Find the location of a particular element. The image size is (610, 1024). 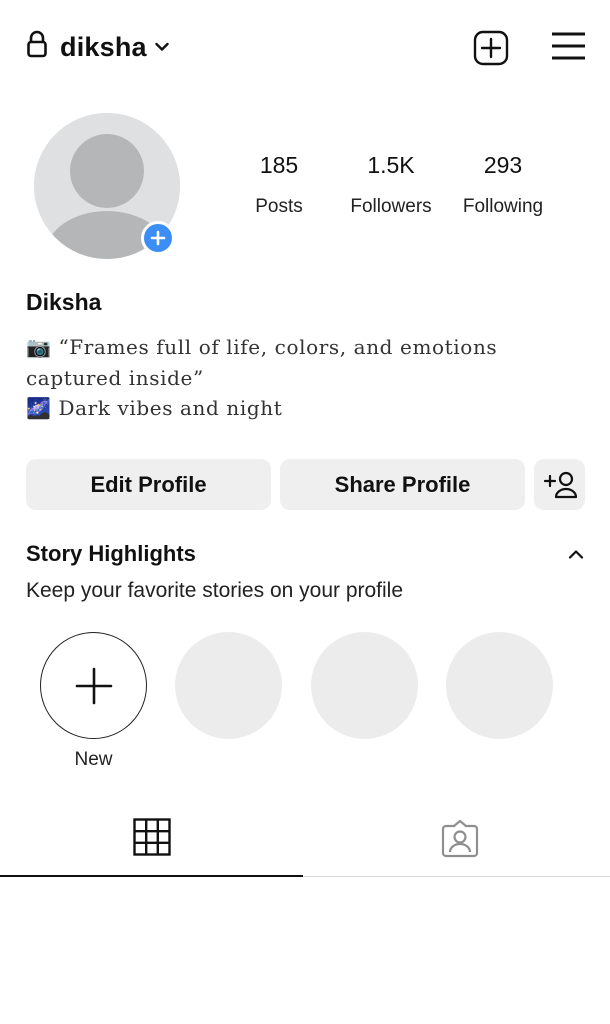

display-name: Diksha is located at coordinates (64, 302).